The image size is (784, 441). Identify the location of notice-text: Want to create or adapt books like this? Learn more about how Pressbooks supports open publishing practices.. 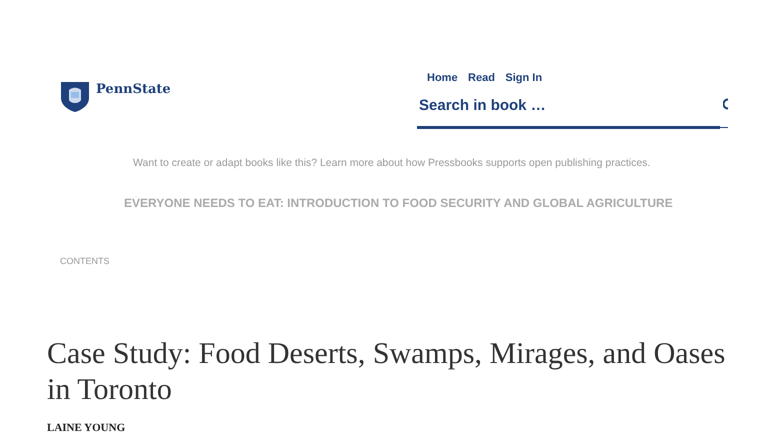
(392, 163).